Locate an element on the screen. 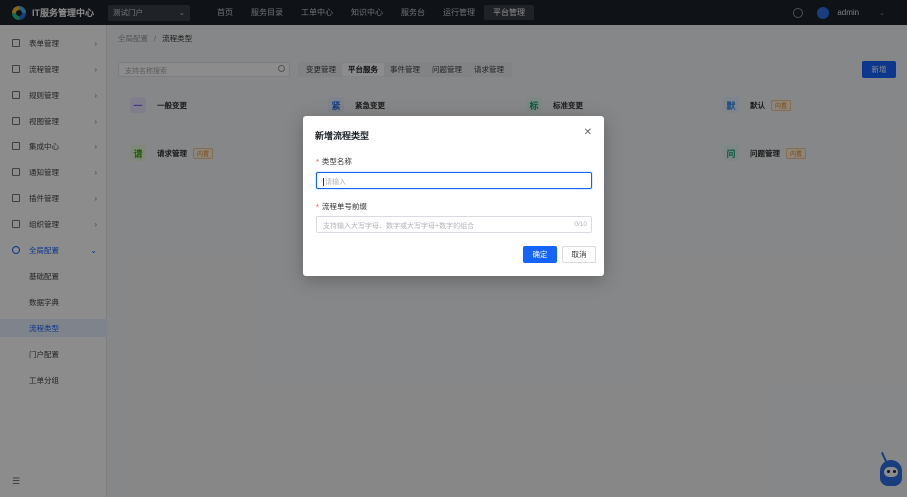 The height and width of the screenshot is (497, 907). number-prefix-input: 支持输入大写字母、数字或大写字母+数字的组合 0/10 is located at coordinates (454, 224).